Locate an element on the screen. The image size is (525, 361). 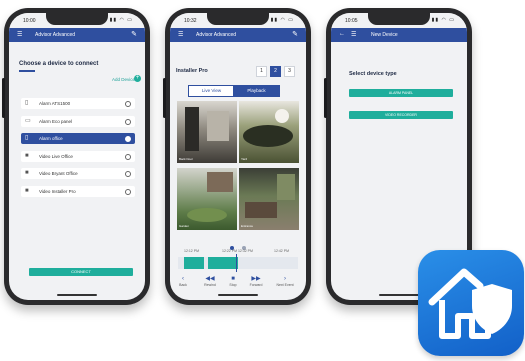
device-item-video-installer-pro: ■ Video Installer Pro is located at coordinates (78, 191).